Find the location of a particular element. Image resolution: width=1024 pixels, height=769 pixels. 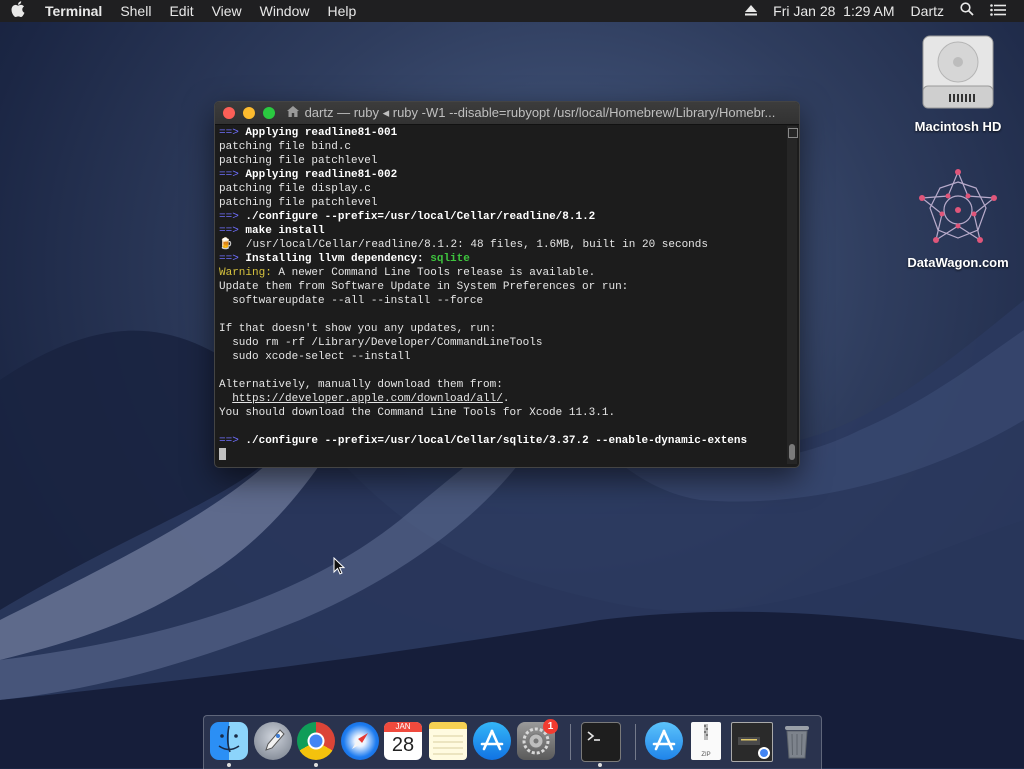

output-line: make install is located at coordinates (281, 231).